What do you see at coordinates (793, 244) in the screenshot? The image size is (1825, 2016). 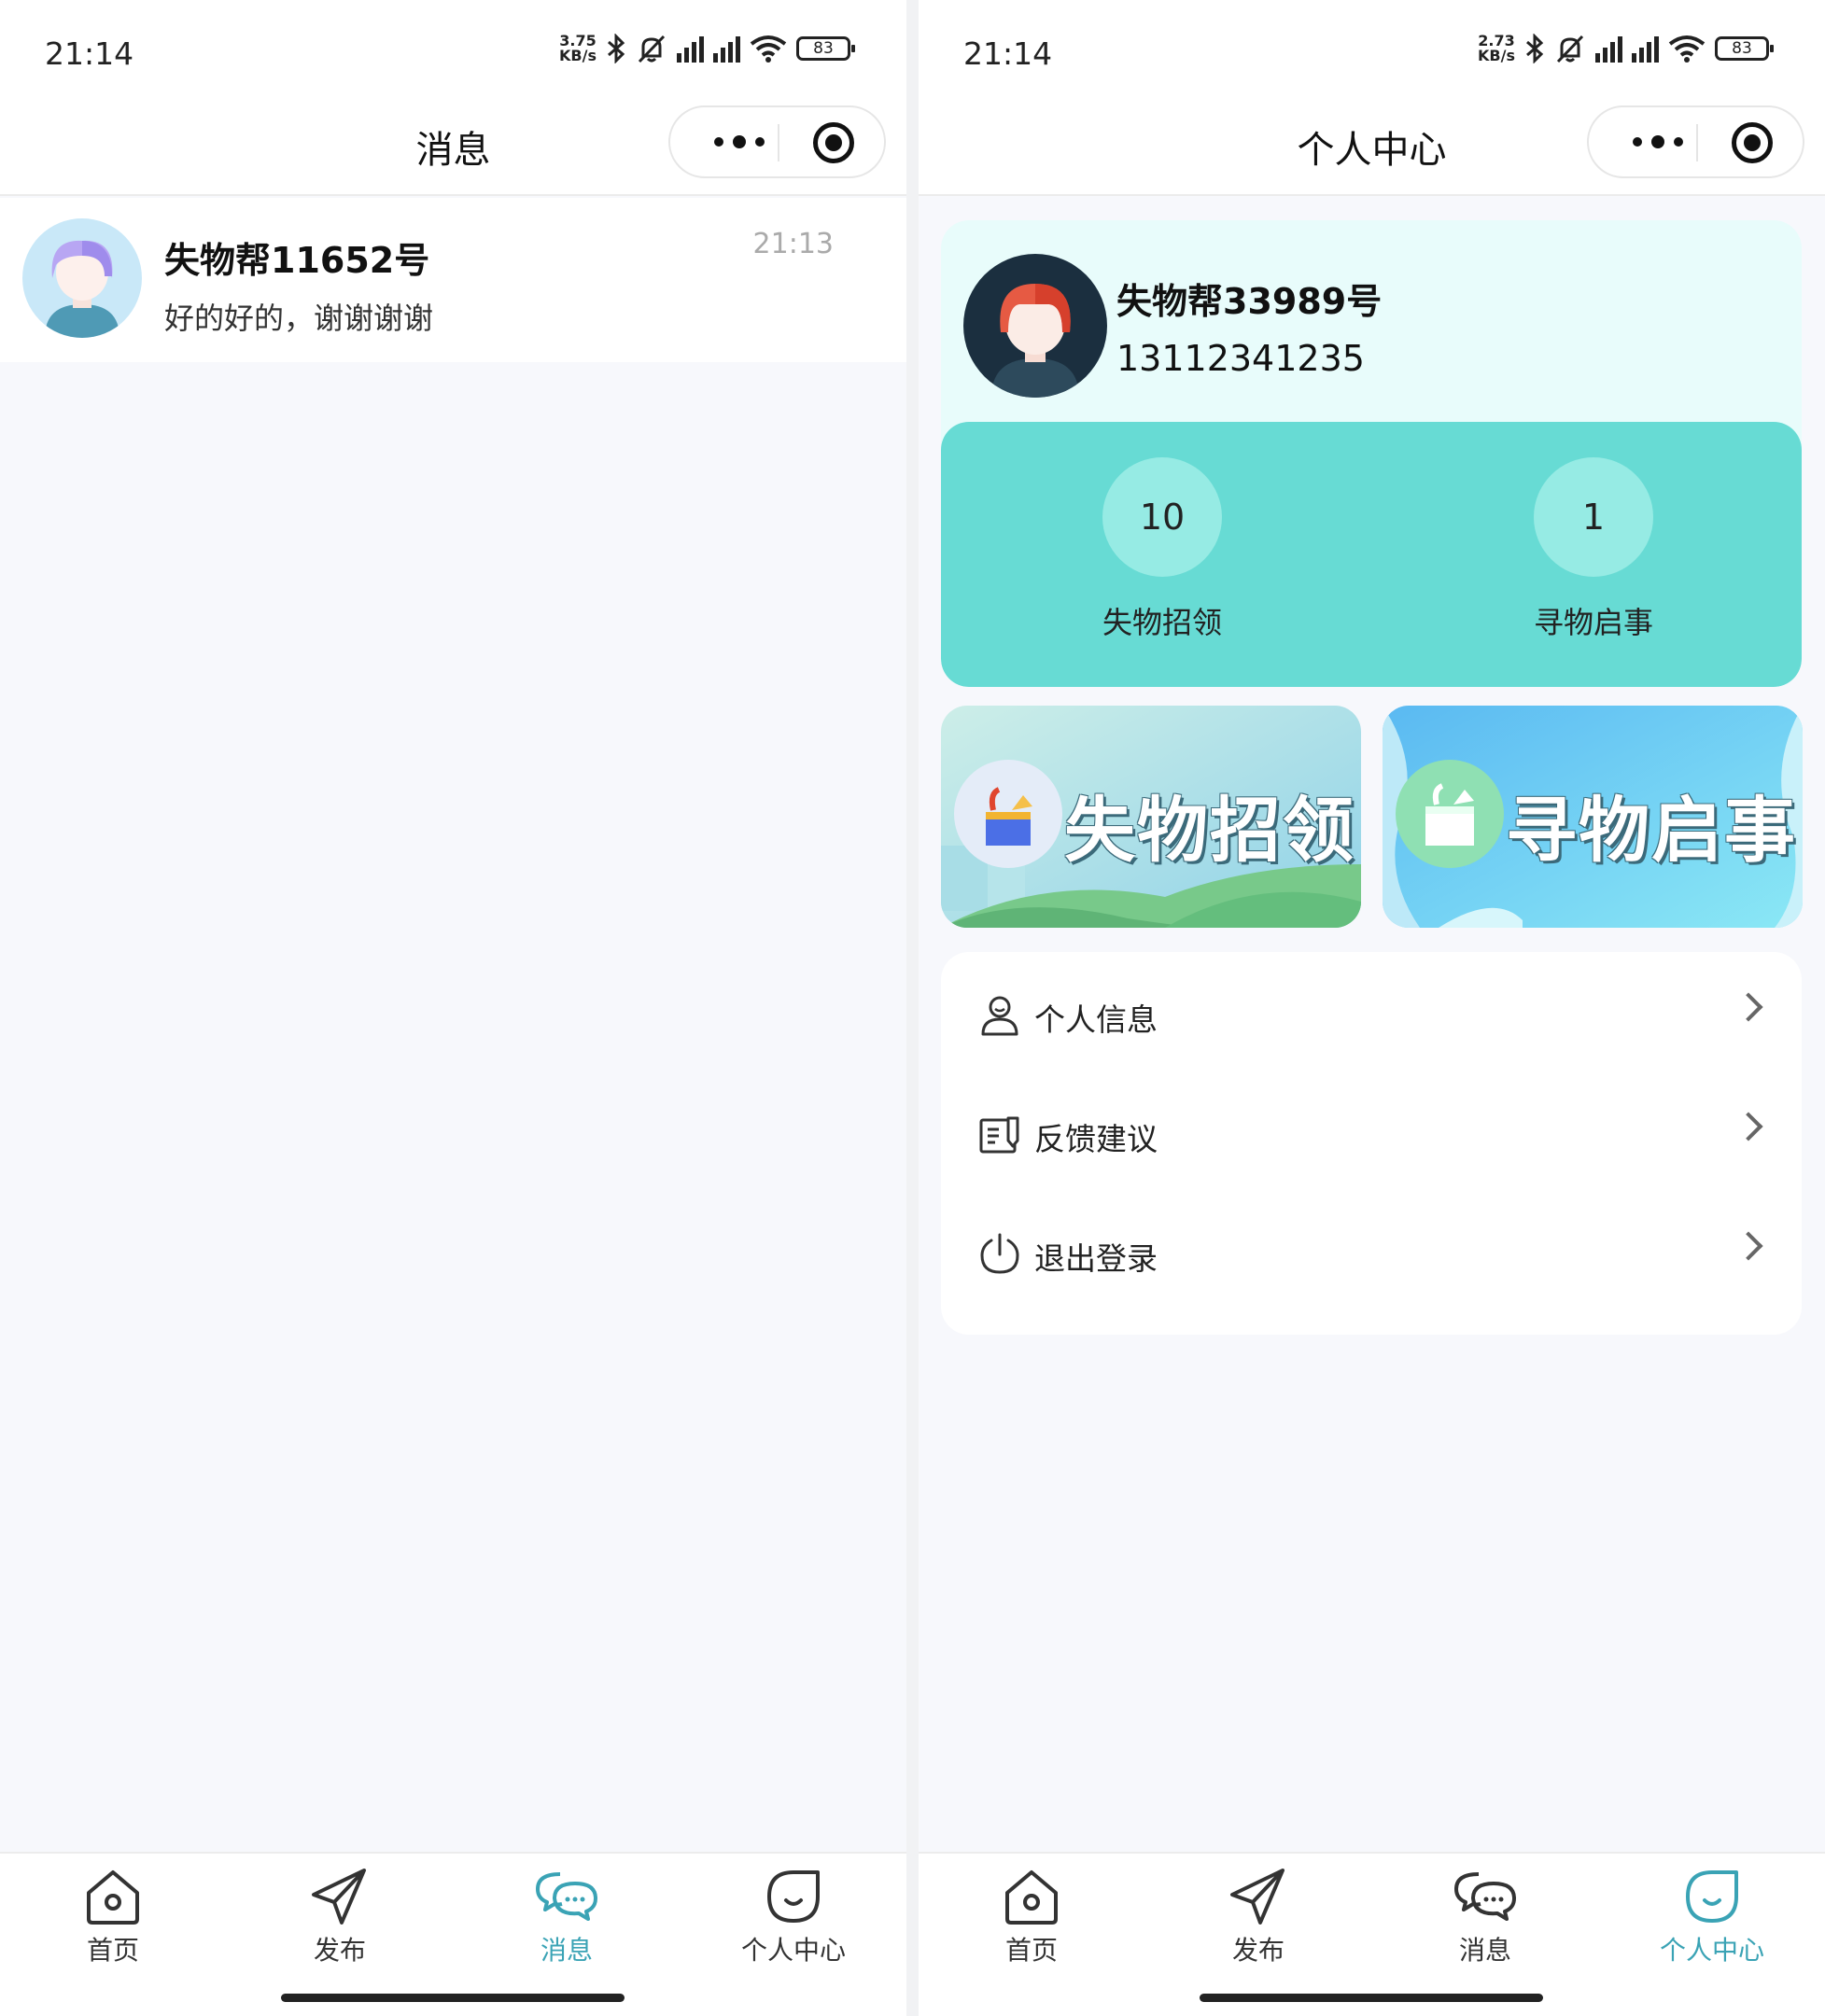 I see `conversation-time: 21:13` at bounding box center [793, 244].